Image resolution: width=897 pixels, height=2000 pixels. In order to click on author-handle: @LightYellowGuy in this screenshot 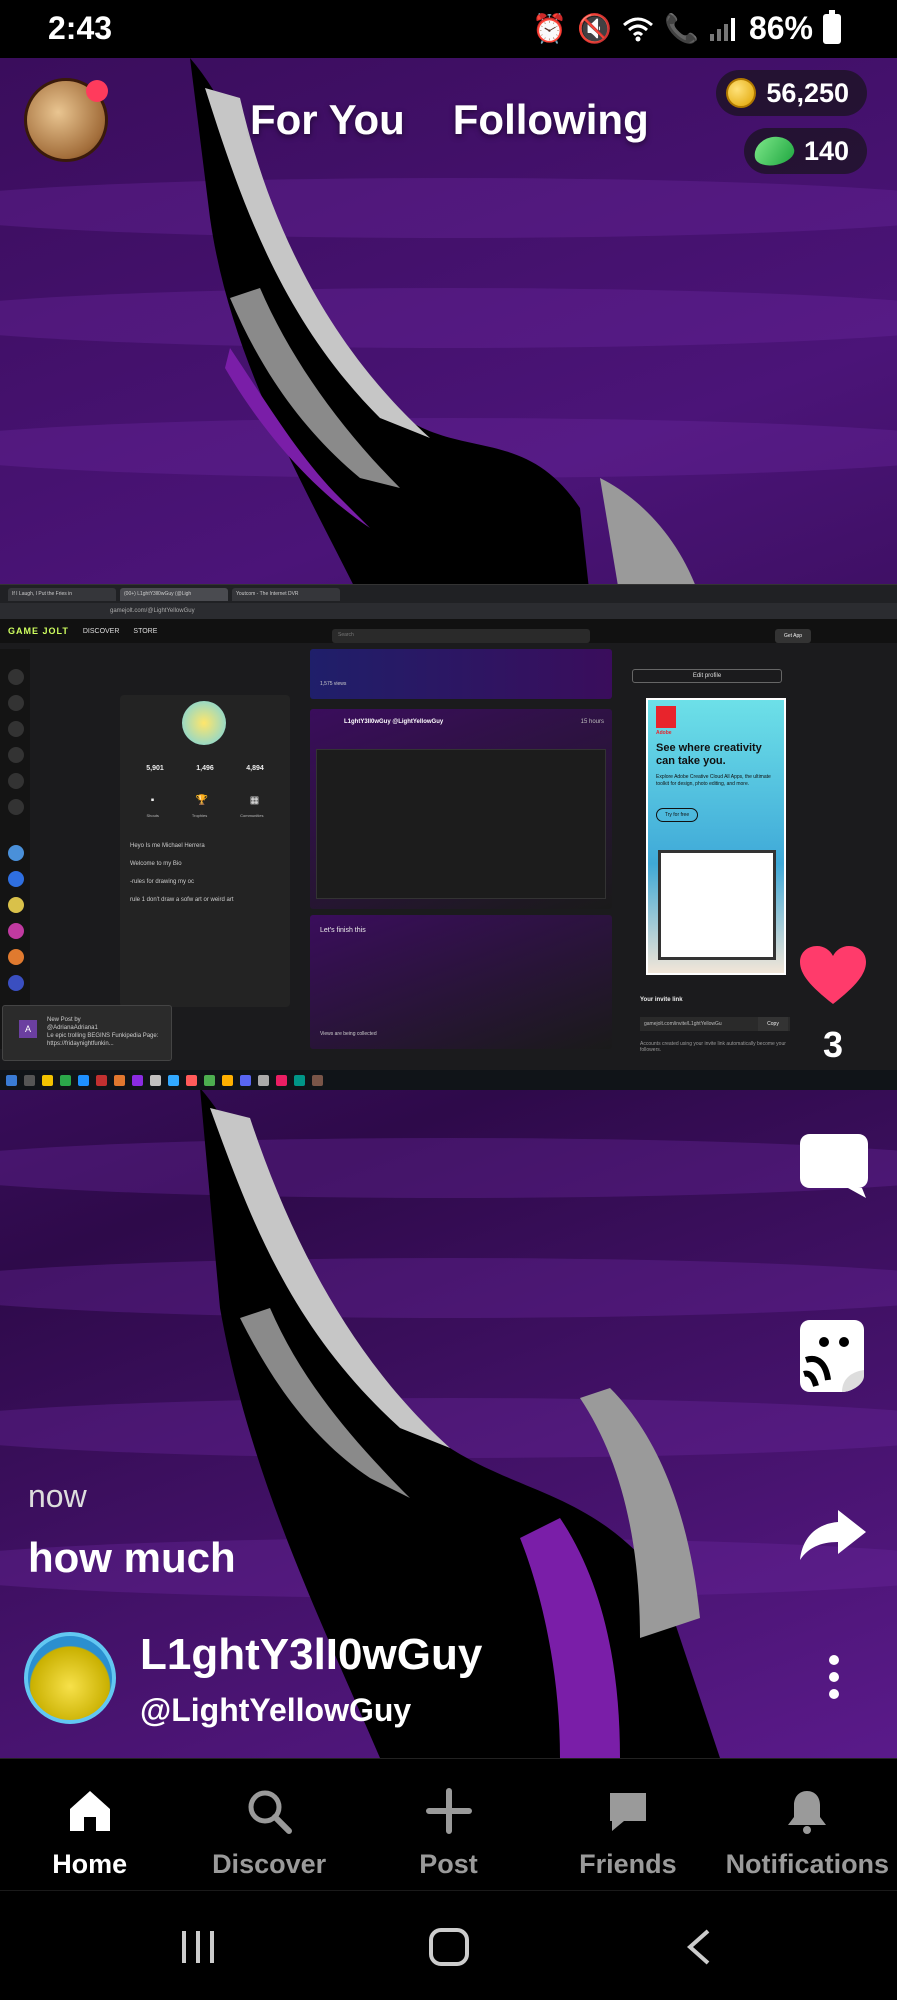, I will do `click(275, 1710)`.